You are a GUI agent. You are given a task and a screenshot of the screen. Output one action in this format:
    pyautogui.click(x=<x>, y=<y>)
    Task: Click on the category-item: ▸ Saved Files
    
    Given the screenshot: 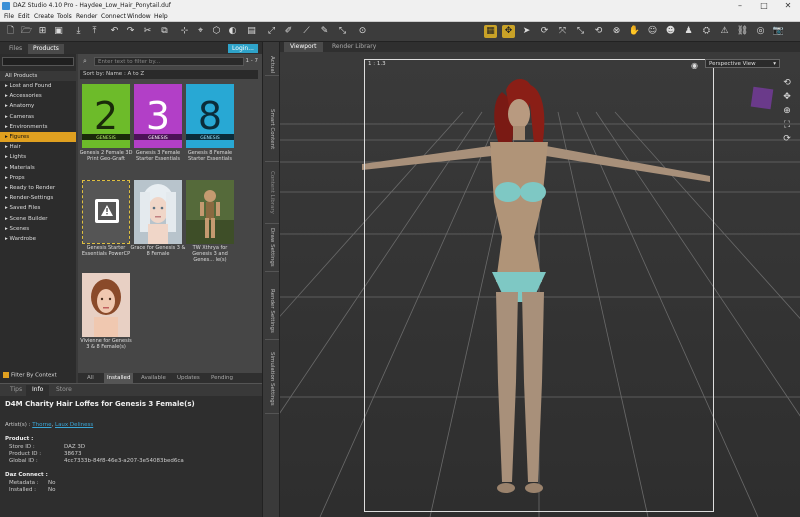 What is the action you would take?
    pyautogui.click(x=38, y=208)
    